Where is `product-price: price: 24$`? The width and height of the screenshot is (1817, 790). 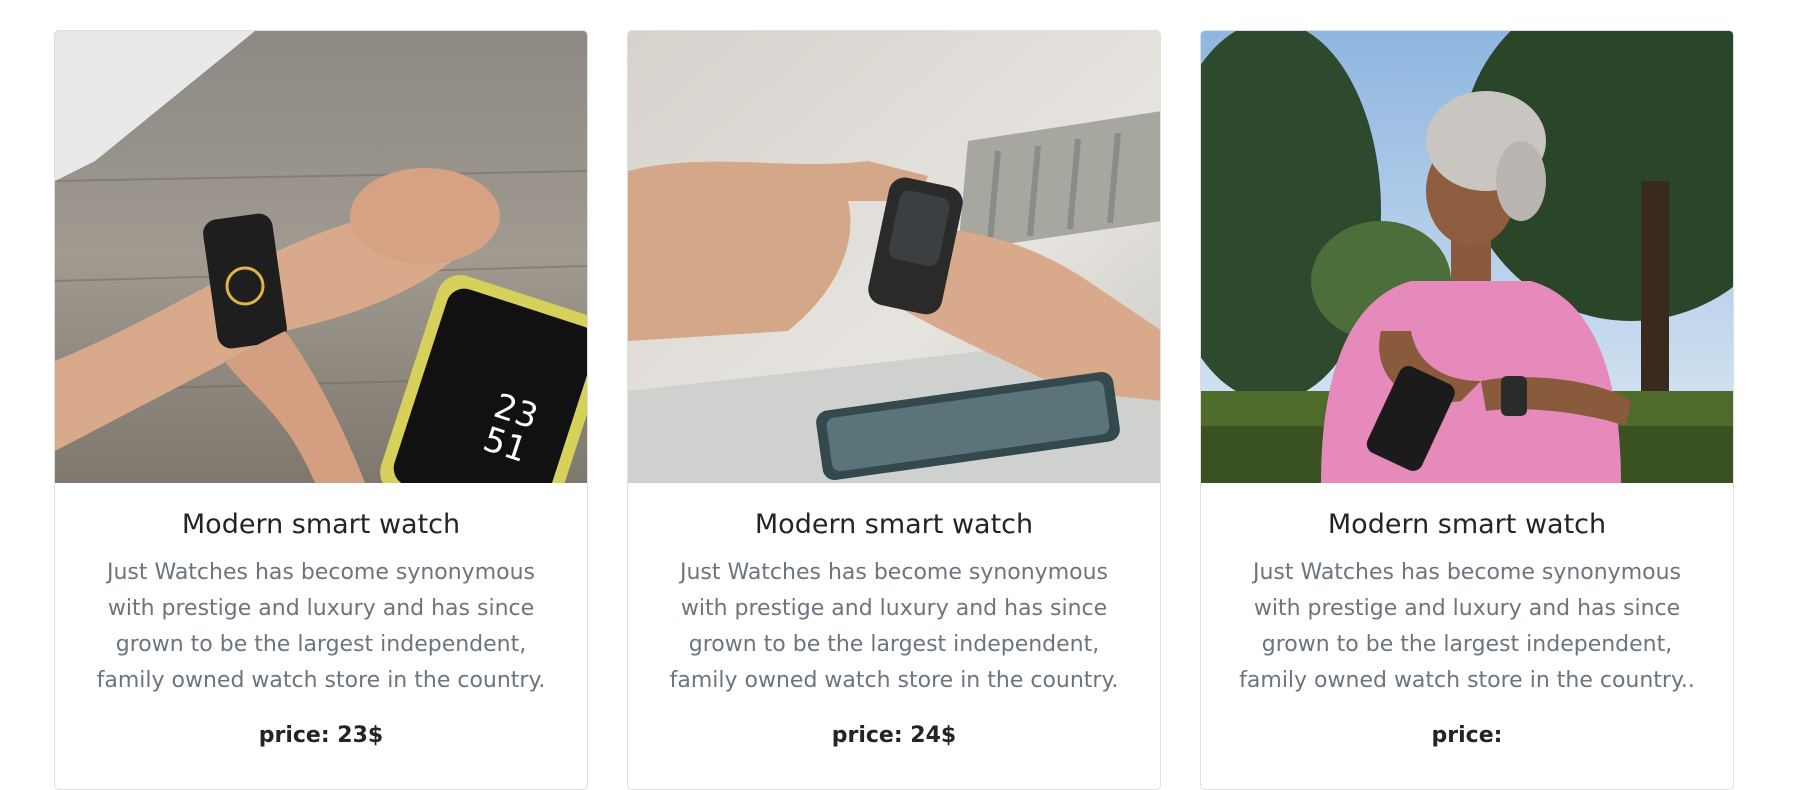 product-price: price: 24$ is located at coordinates (894, 736).